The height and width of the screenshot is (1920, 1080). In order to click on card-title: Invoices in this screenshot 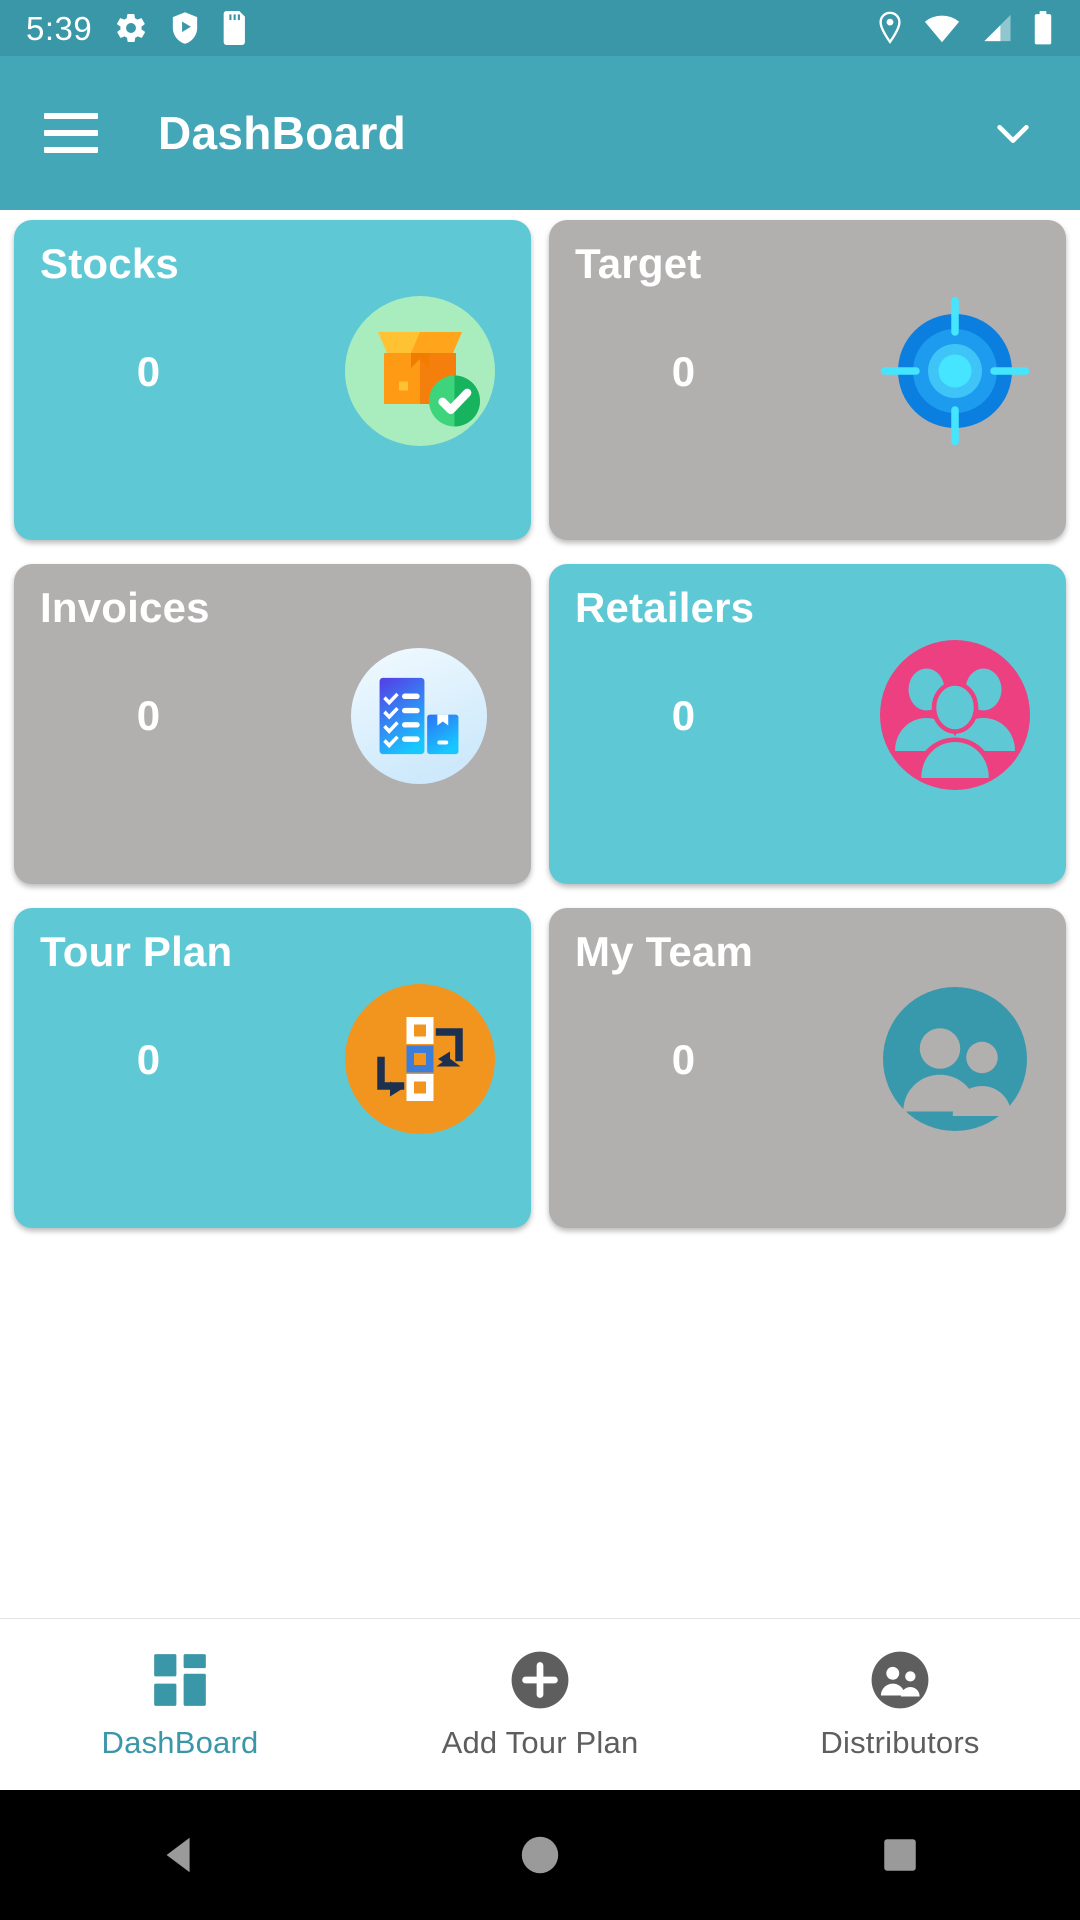, I will do `click(125, 607)`.